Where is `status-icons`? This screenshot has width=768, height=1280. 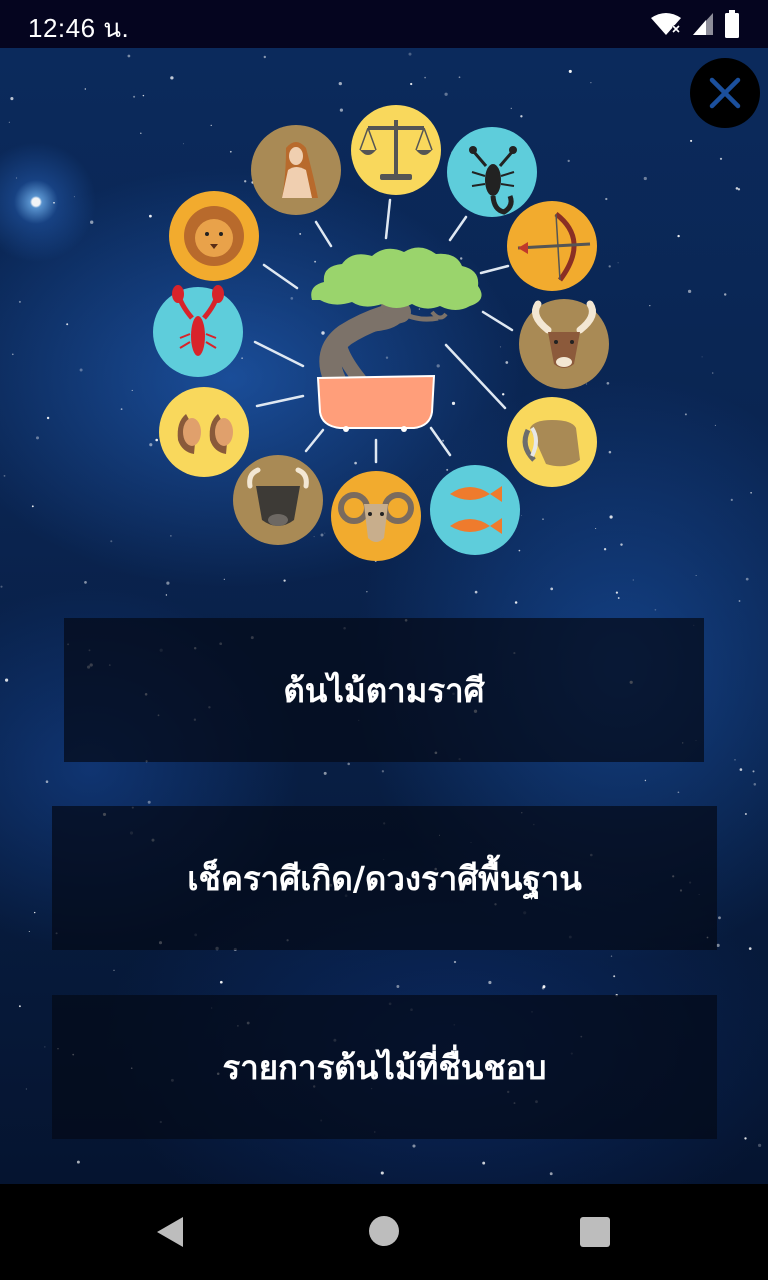
status-icons is located at coordinates (695, 24).